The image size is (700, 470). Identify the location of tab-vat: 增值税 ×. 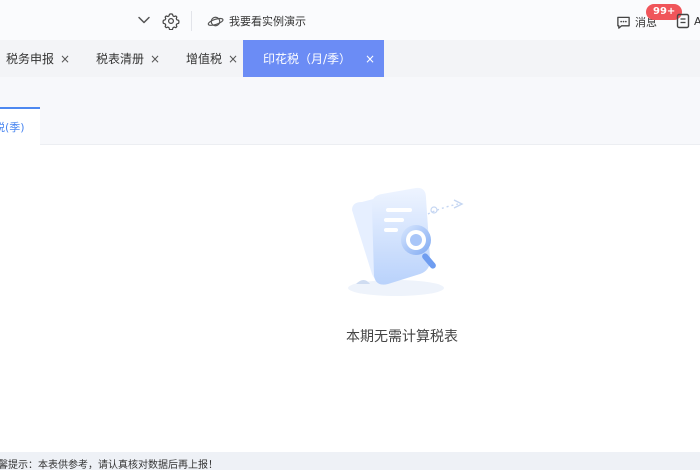
(212, 58).